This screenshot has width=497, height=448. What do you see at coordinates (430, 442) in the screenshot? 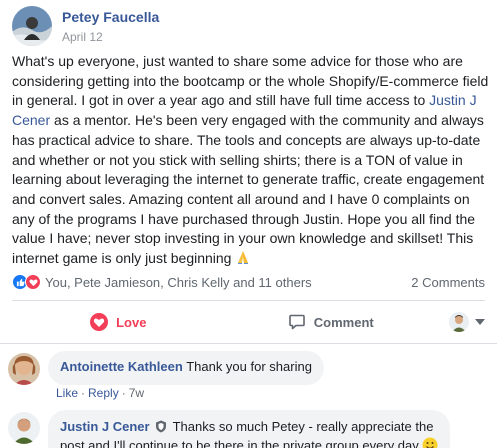
I see `smile-emoji-icon` at bounding box center [430, 442].